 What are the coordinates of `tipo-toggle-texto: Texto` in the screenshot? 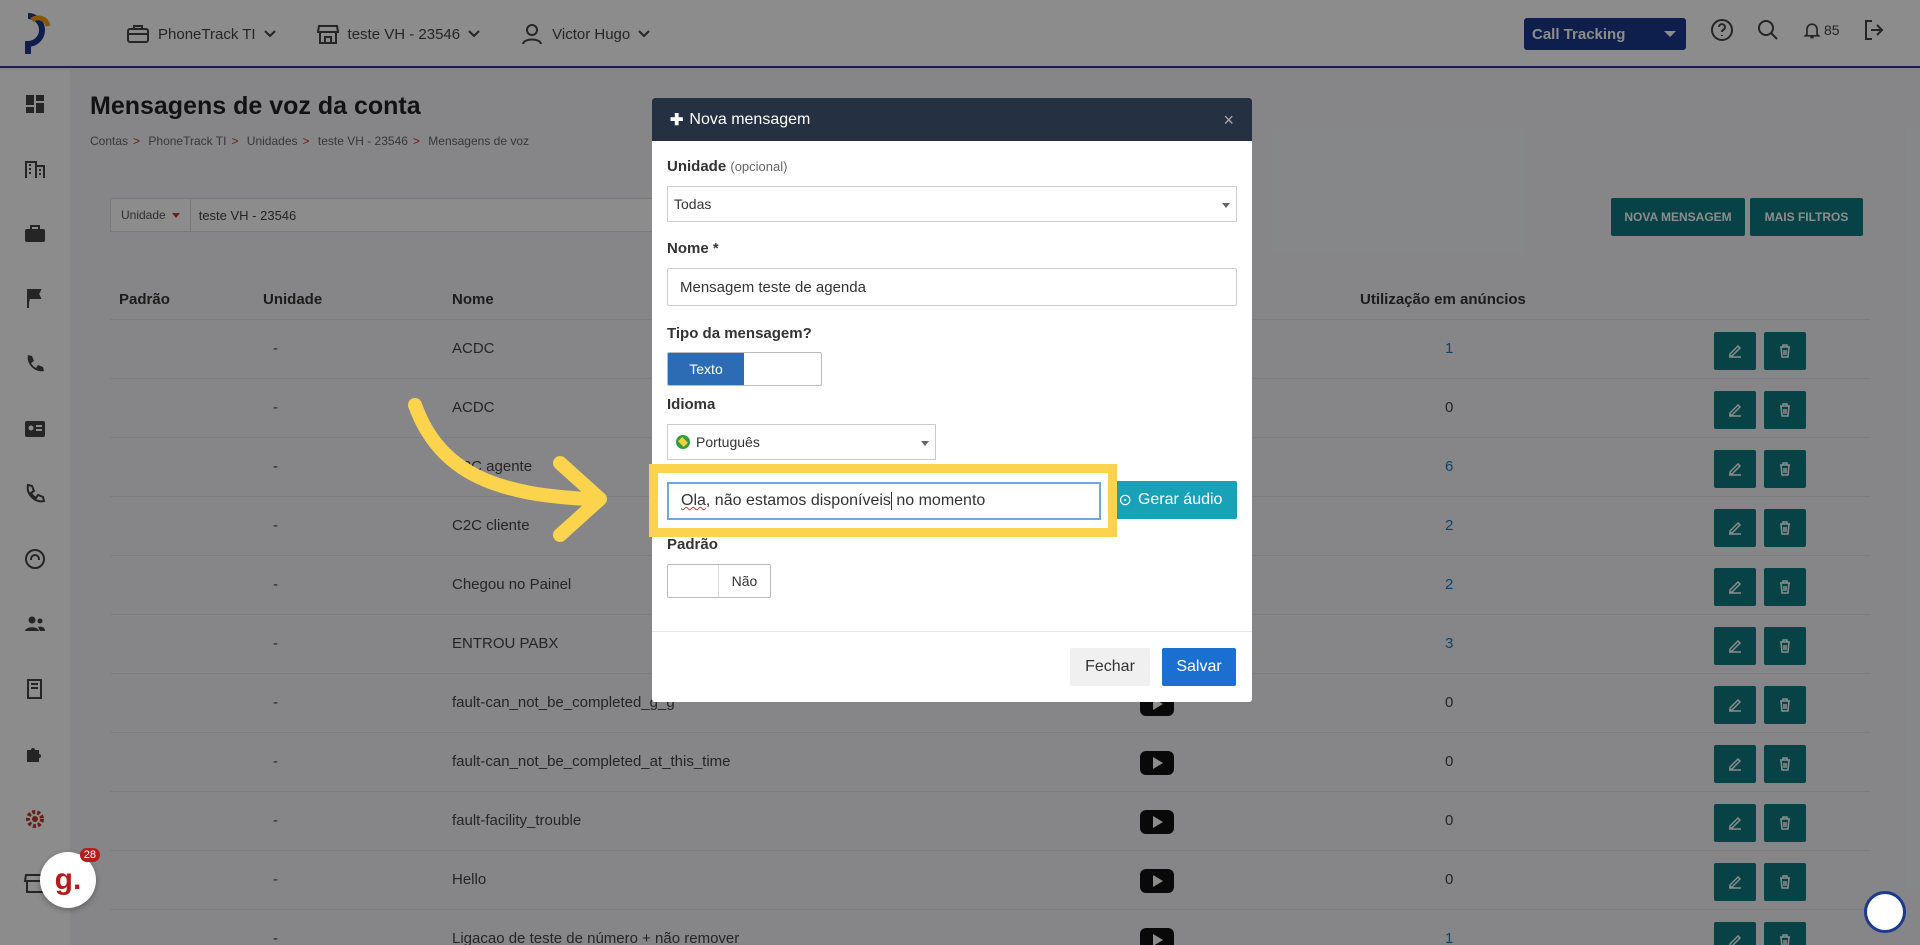 It's located at (706, 369).